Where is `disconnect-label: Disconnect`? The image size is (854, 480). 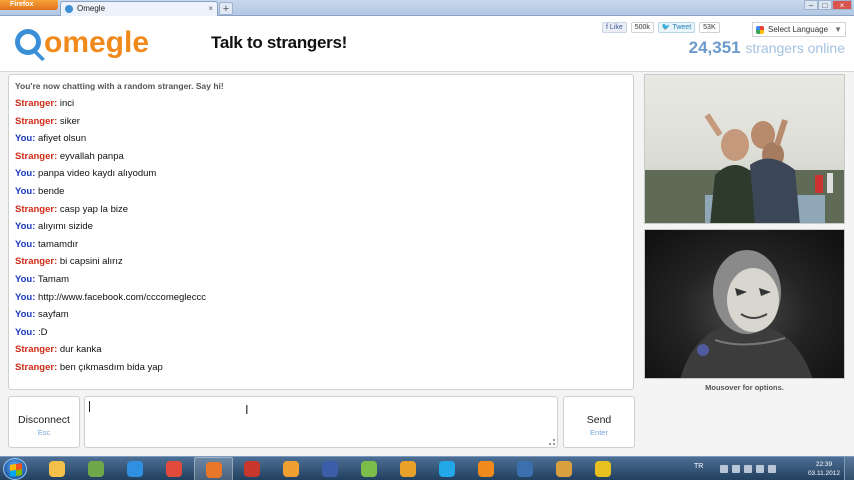
disconnect-label: Disconnect is located at coordinates (44, 420).